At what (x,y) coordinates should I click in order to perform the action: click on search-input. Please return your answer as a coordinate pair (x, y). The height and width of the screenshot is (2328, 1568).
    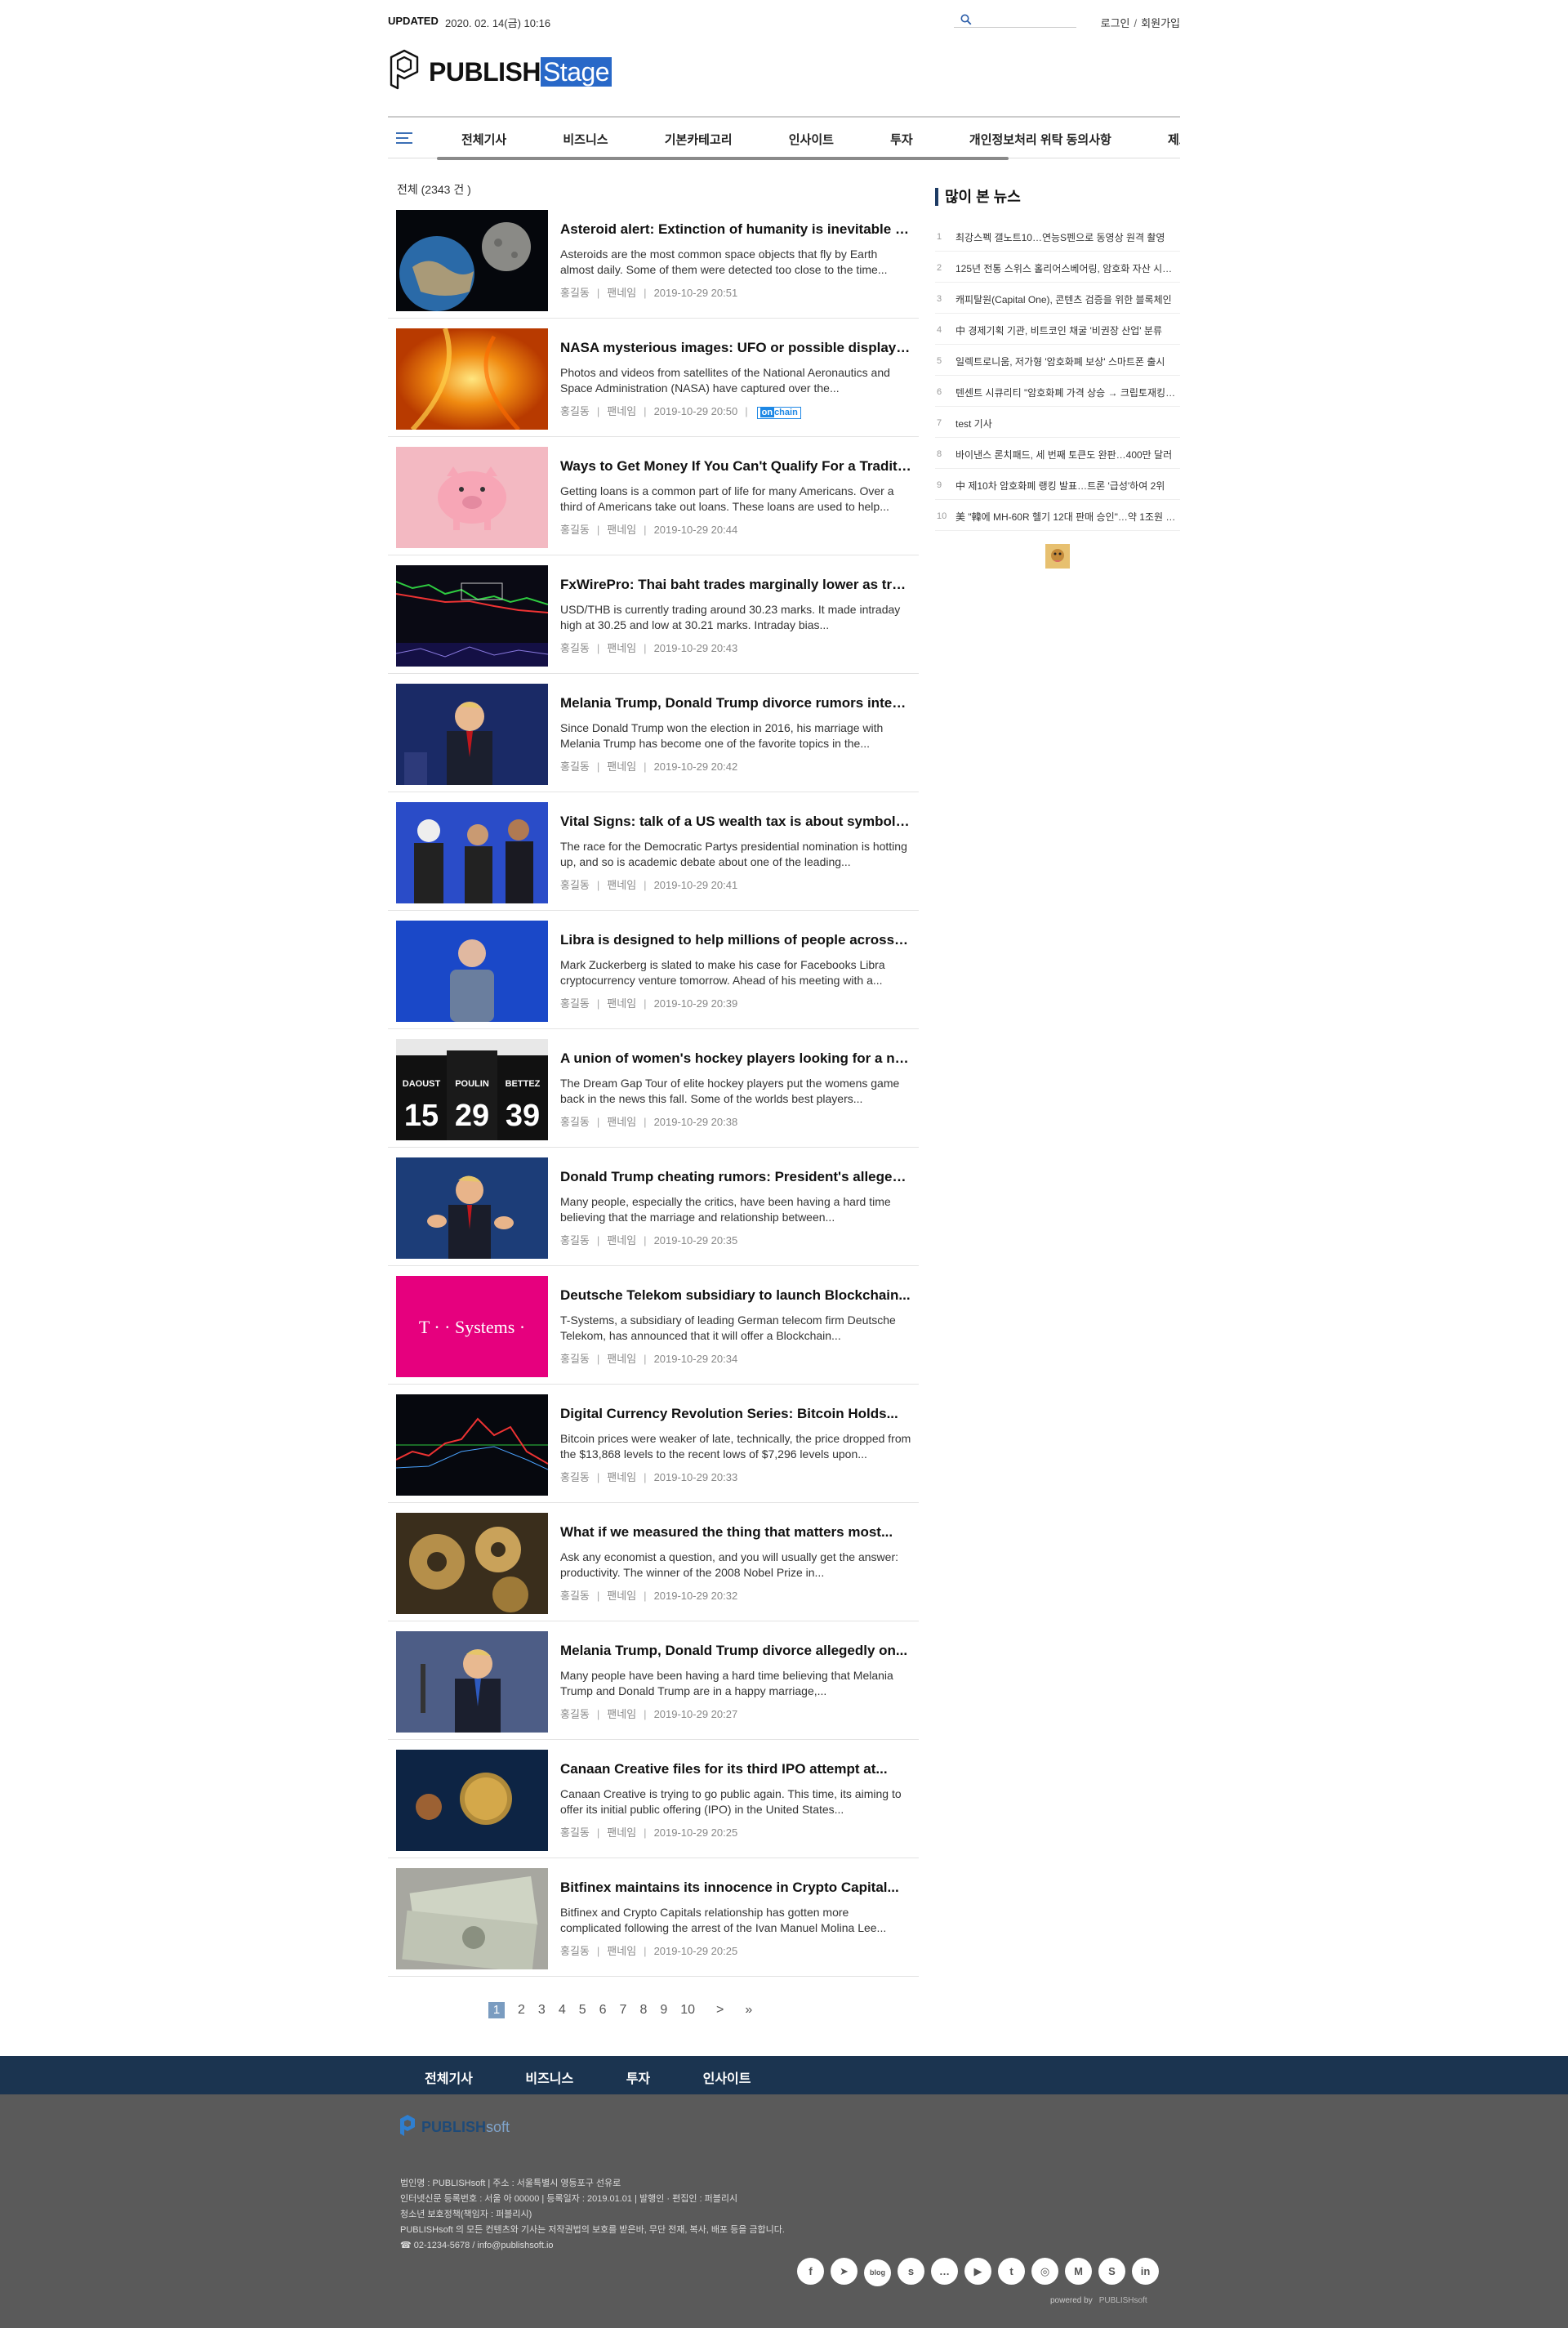
    Looking at the image, I should click on (1025, 20).